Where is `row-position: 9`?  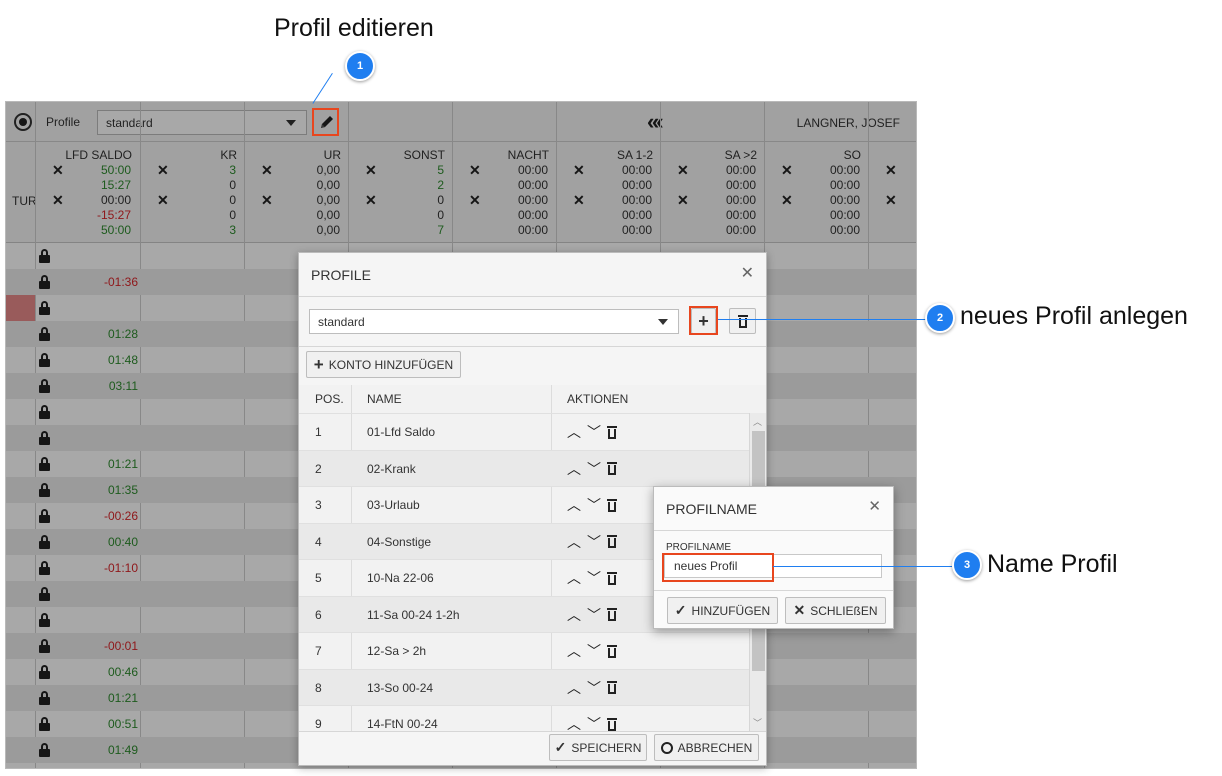
row-position: 9 is located at coordinates (318, 724).